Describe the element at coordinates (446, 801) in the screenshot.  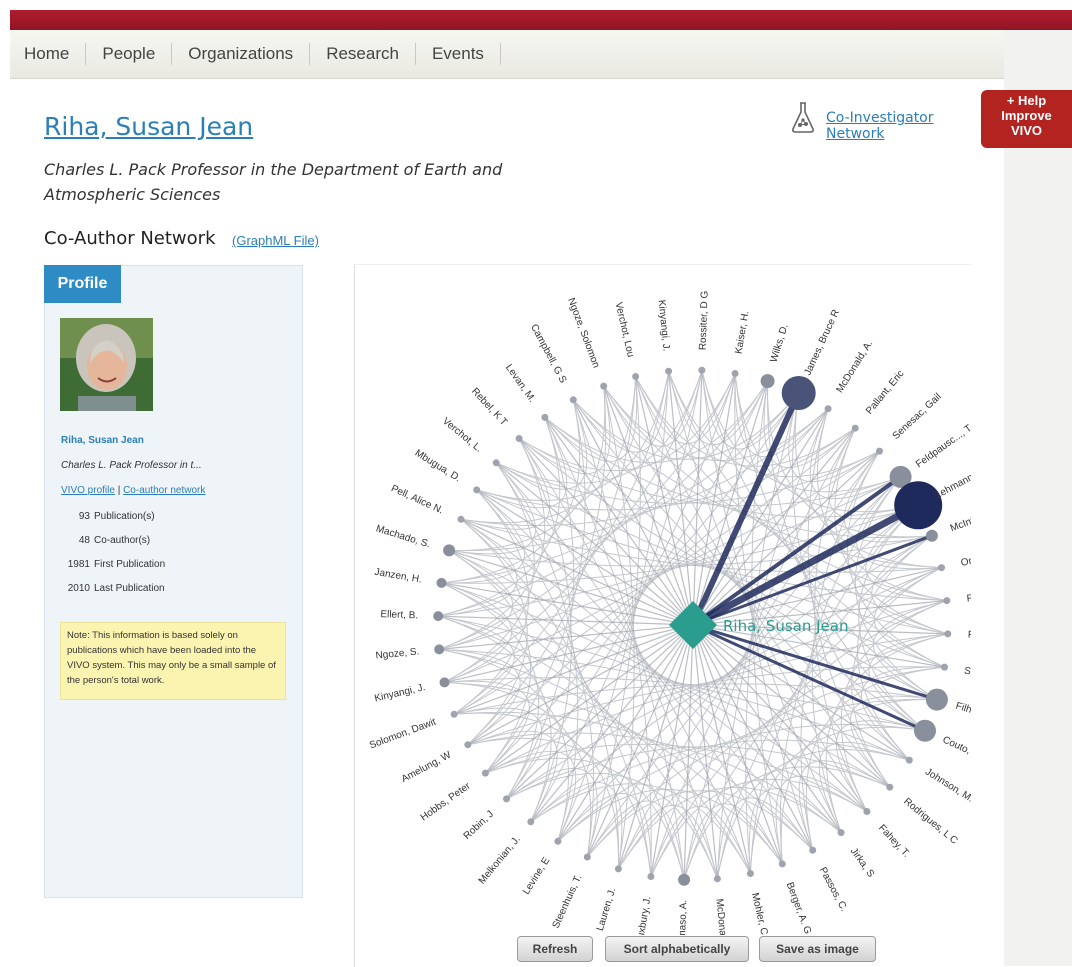
I see `coauthor-label: Hobbs, Peter` at that location.